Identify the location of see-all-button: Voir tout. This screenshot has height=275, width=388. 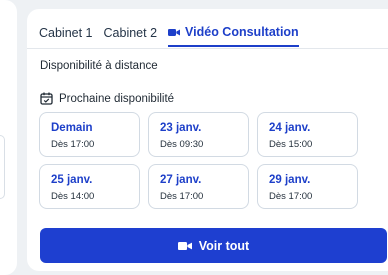
(213, 245).